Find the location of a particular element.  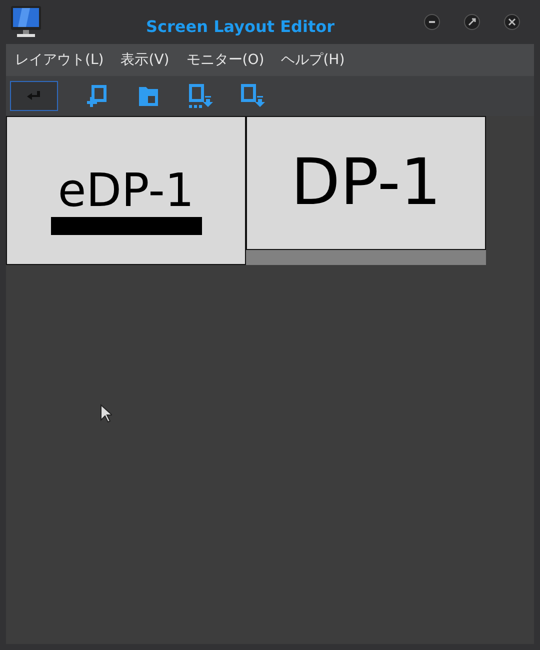

mouse-pointer-icon is located at coordinates (106, 414).